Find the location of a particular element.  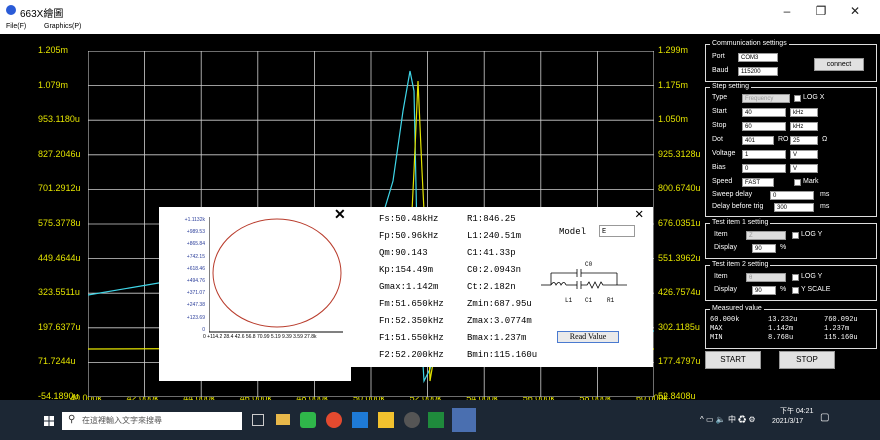

minimize-button: – is located at coordinates (787, 11).